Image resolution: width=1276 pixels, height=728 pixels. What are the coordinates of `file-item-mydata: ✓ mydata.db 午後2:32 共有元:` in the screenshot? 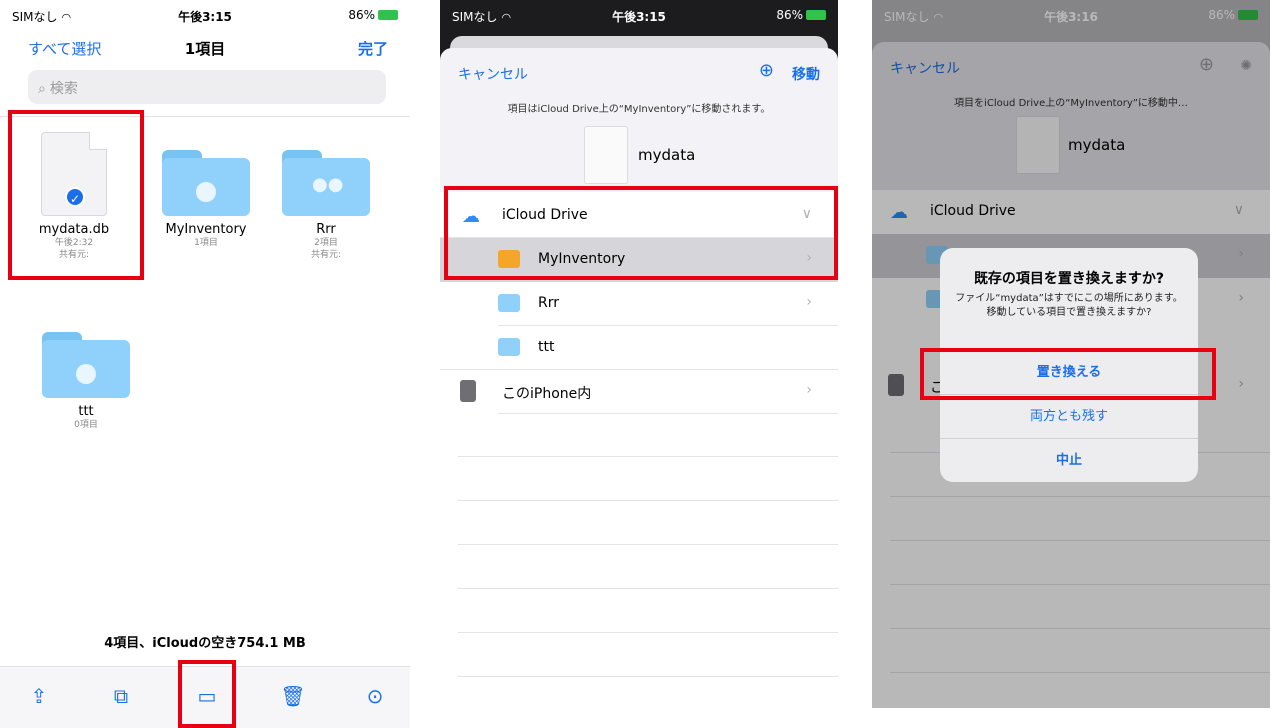 It's located at (74, 196).